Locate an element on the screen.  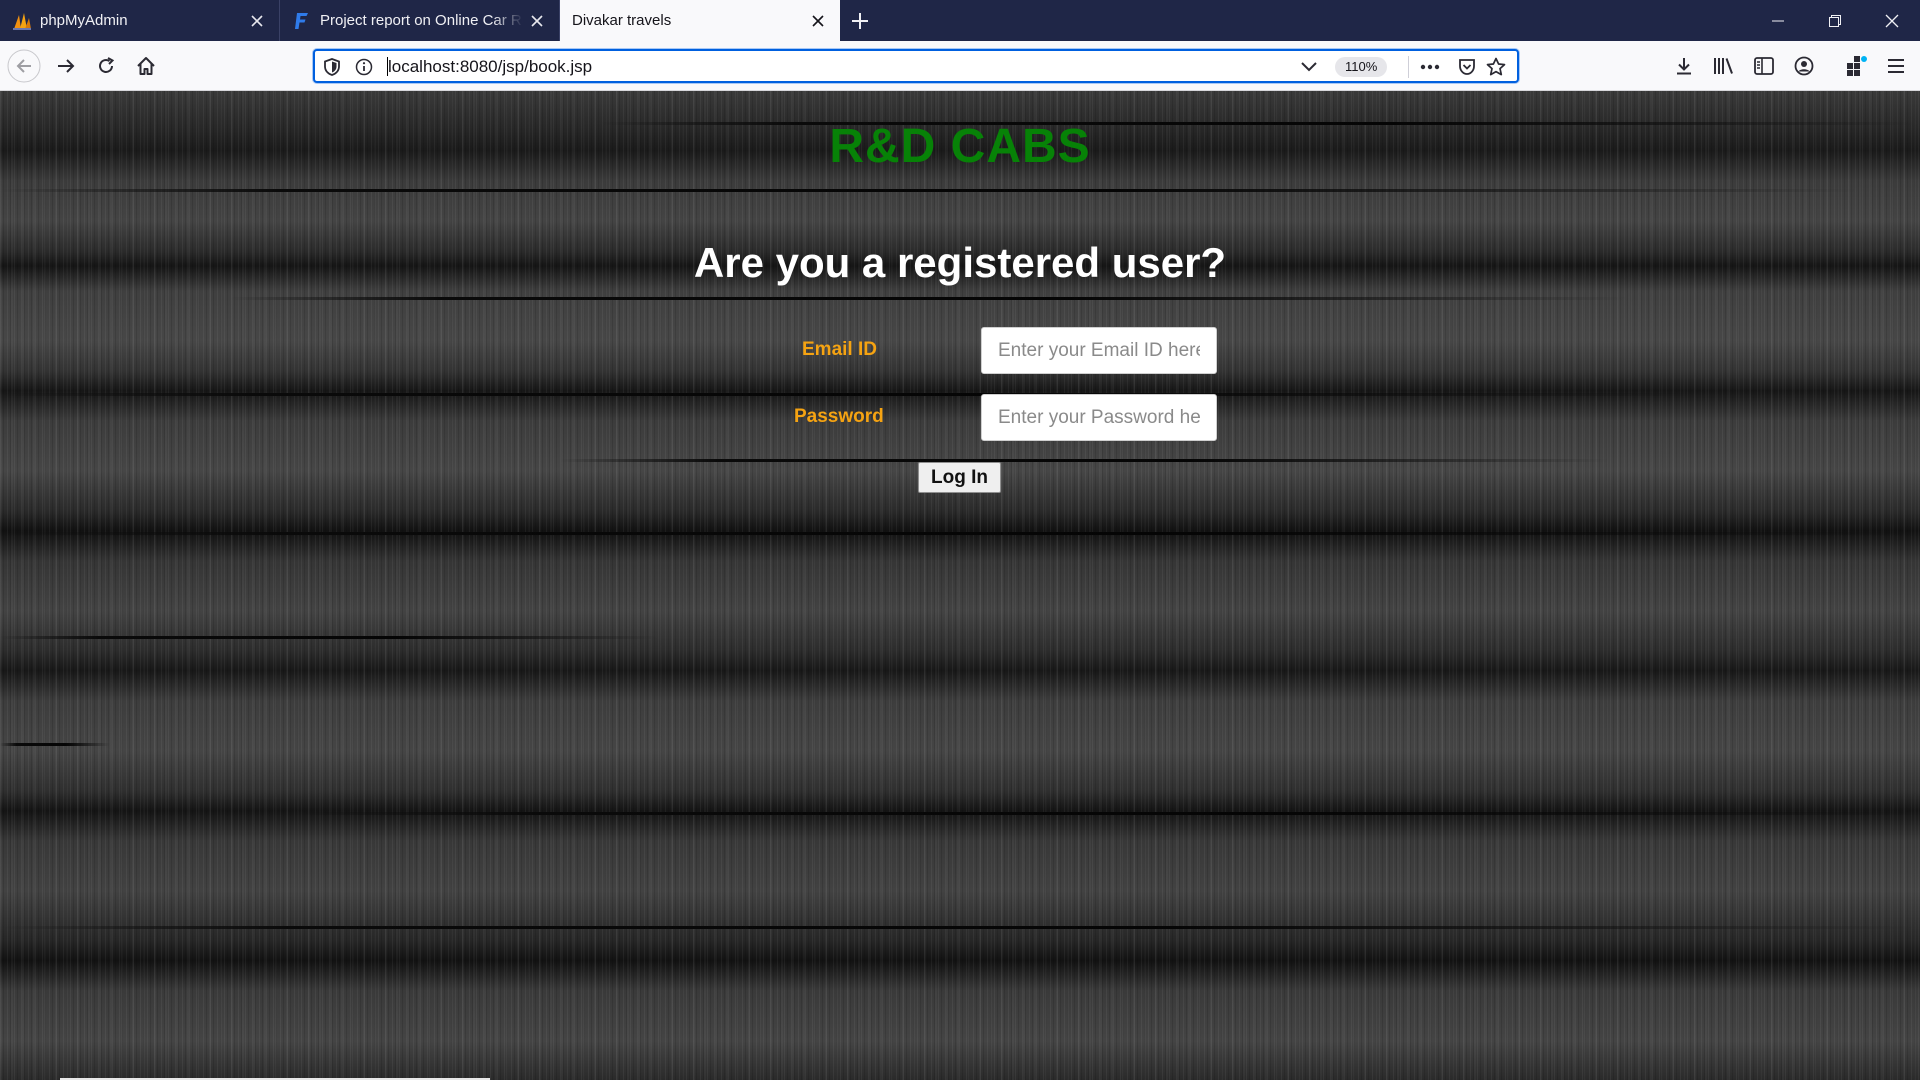
shield-icon is located at coordinates (332, 67).